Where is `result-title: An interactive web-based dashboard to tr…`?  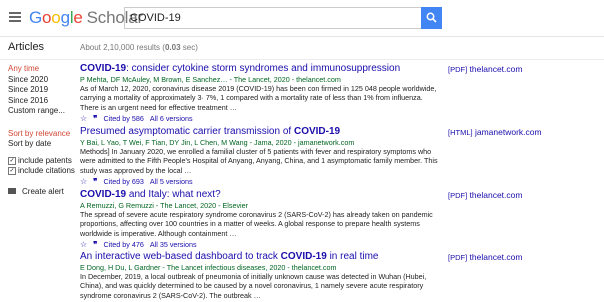 result-title: An interactive web-based dashboard to tr… is located at coordinates (260, 257).